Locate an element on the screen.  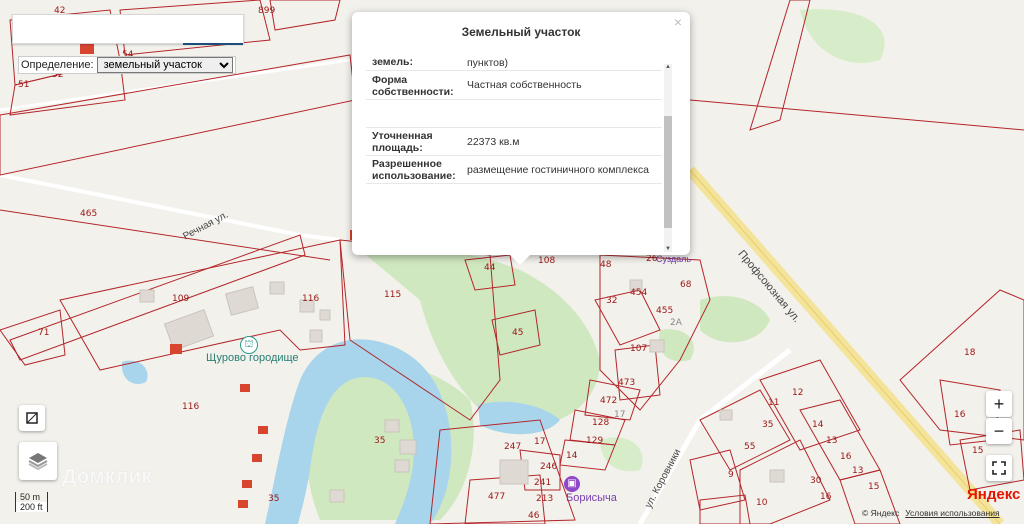
plot-label: 2A is located at coordinates (676, 323).